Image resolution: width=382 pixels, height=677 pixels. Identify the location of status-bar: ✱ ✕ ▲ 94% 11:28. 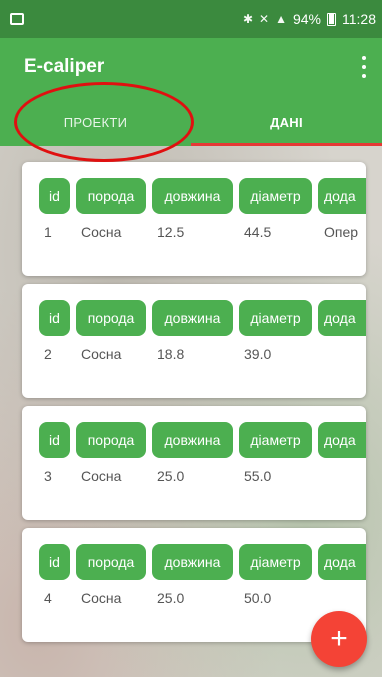
(191, 19).